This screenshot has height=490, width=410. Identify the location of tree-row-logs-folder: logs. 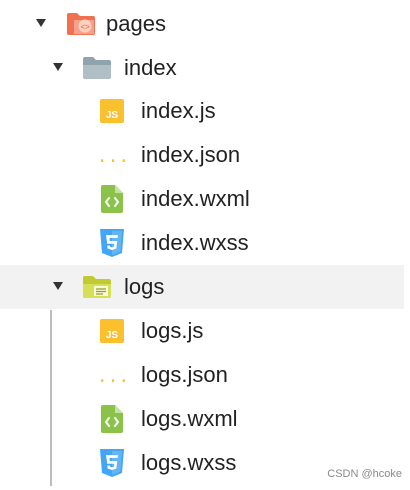
(202, 287).